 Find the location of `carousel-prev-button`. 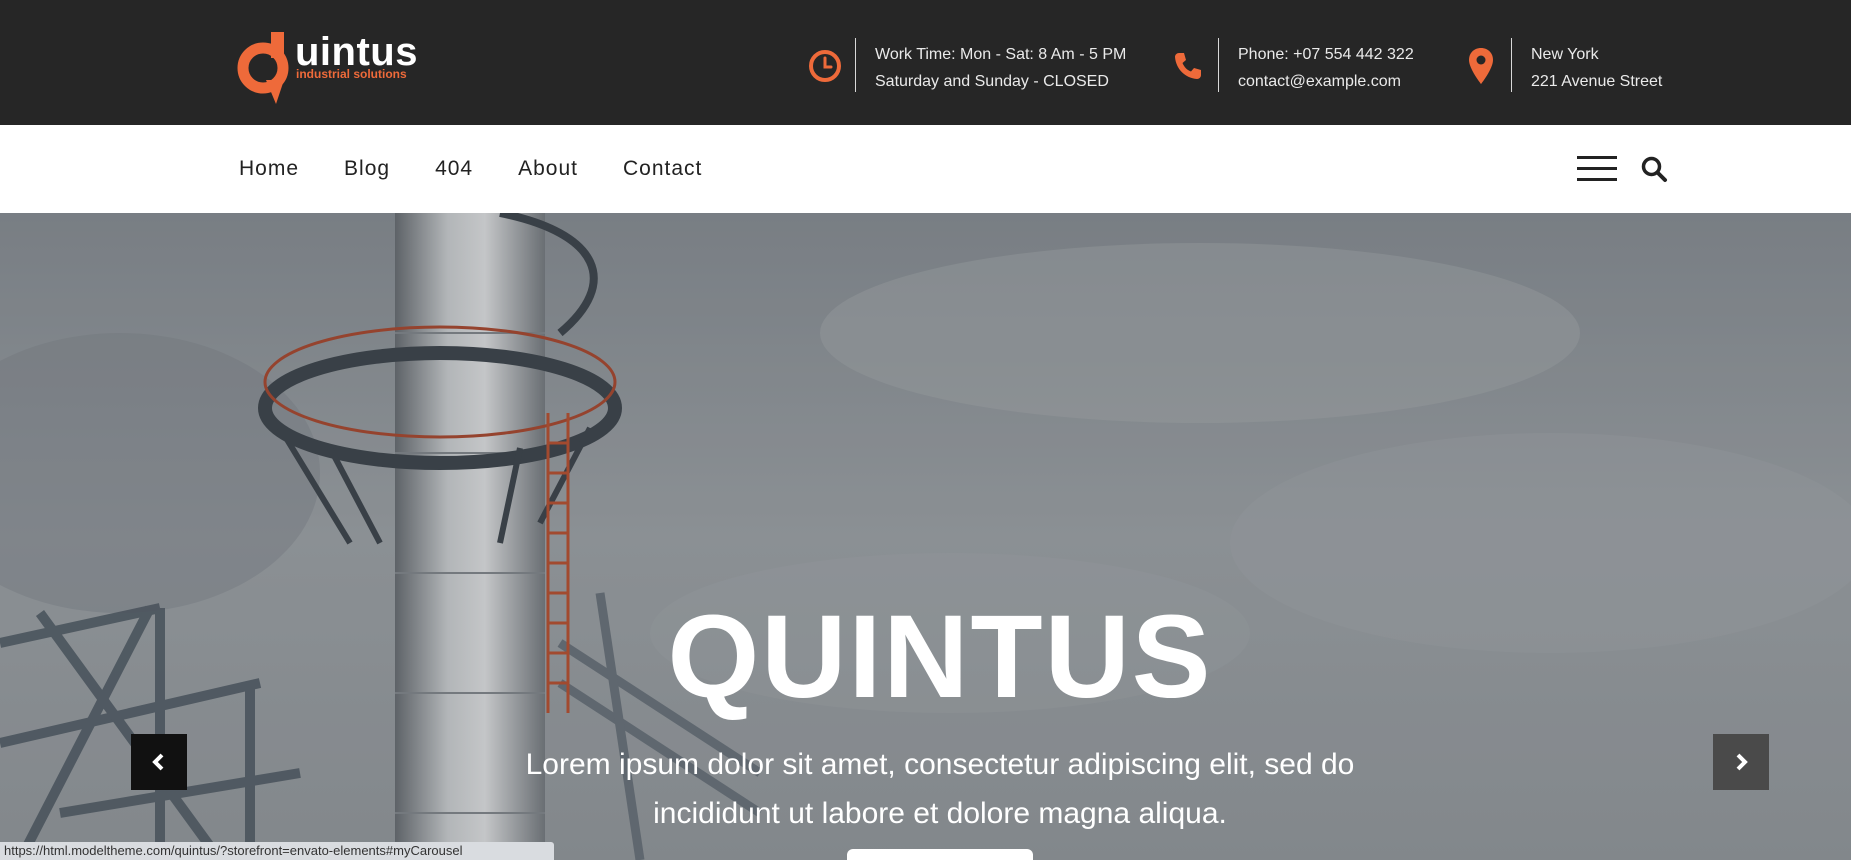

carousel-prev-button is located at coordinates (159, 762).